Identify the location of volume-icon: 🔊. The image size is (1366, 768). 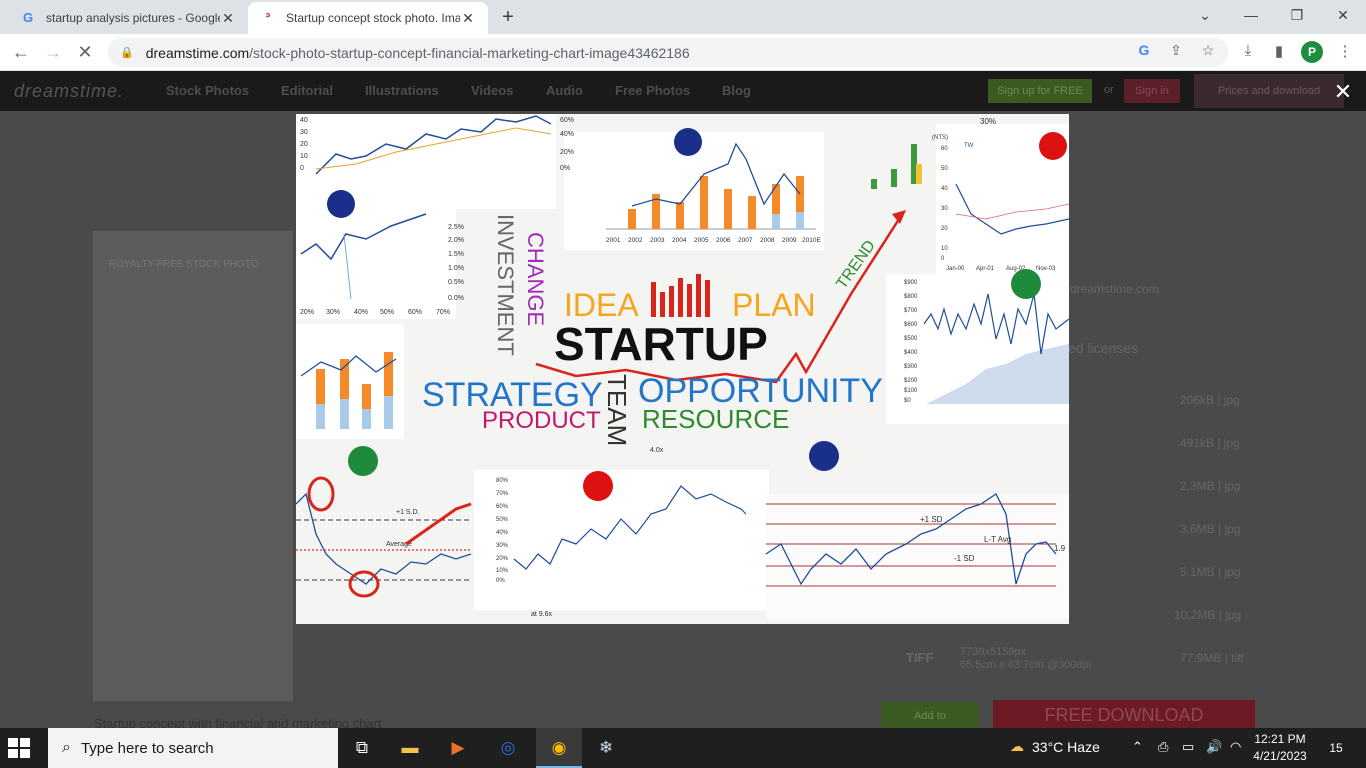
(1214, 747).